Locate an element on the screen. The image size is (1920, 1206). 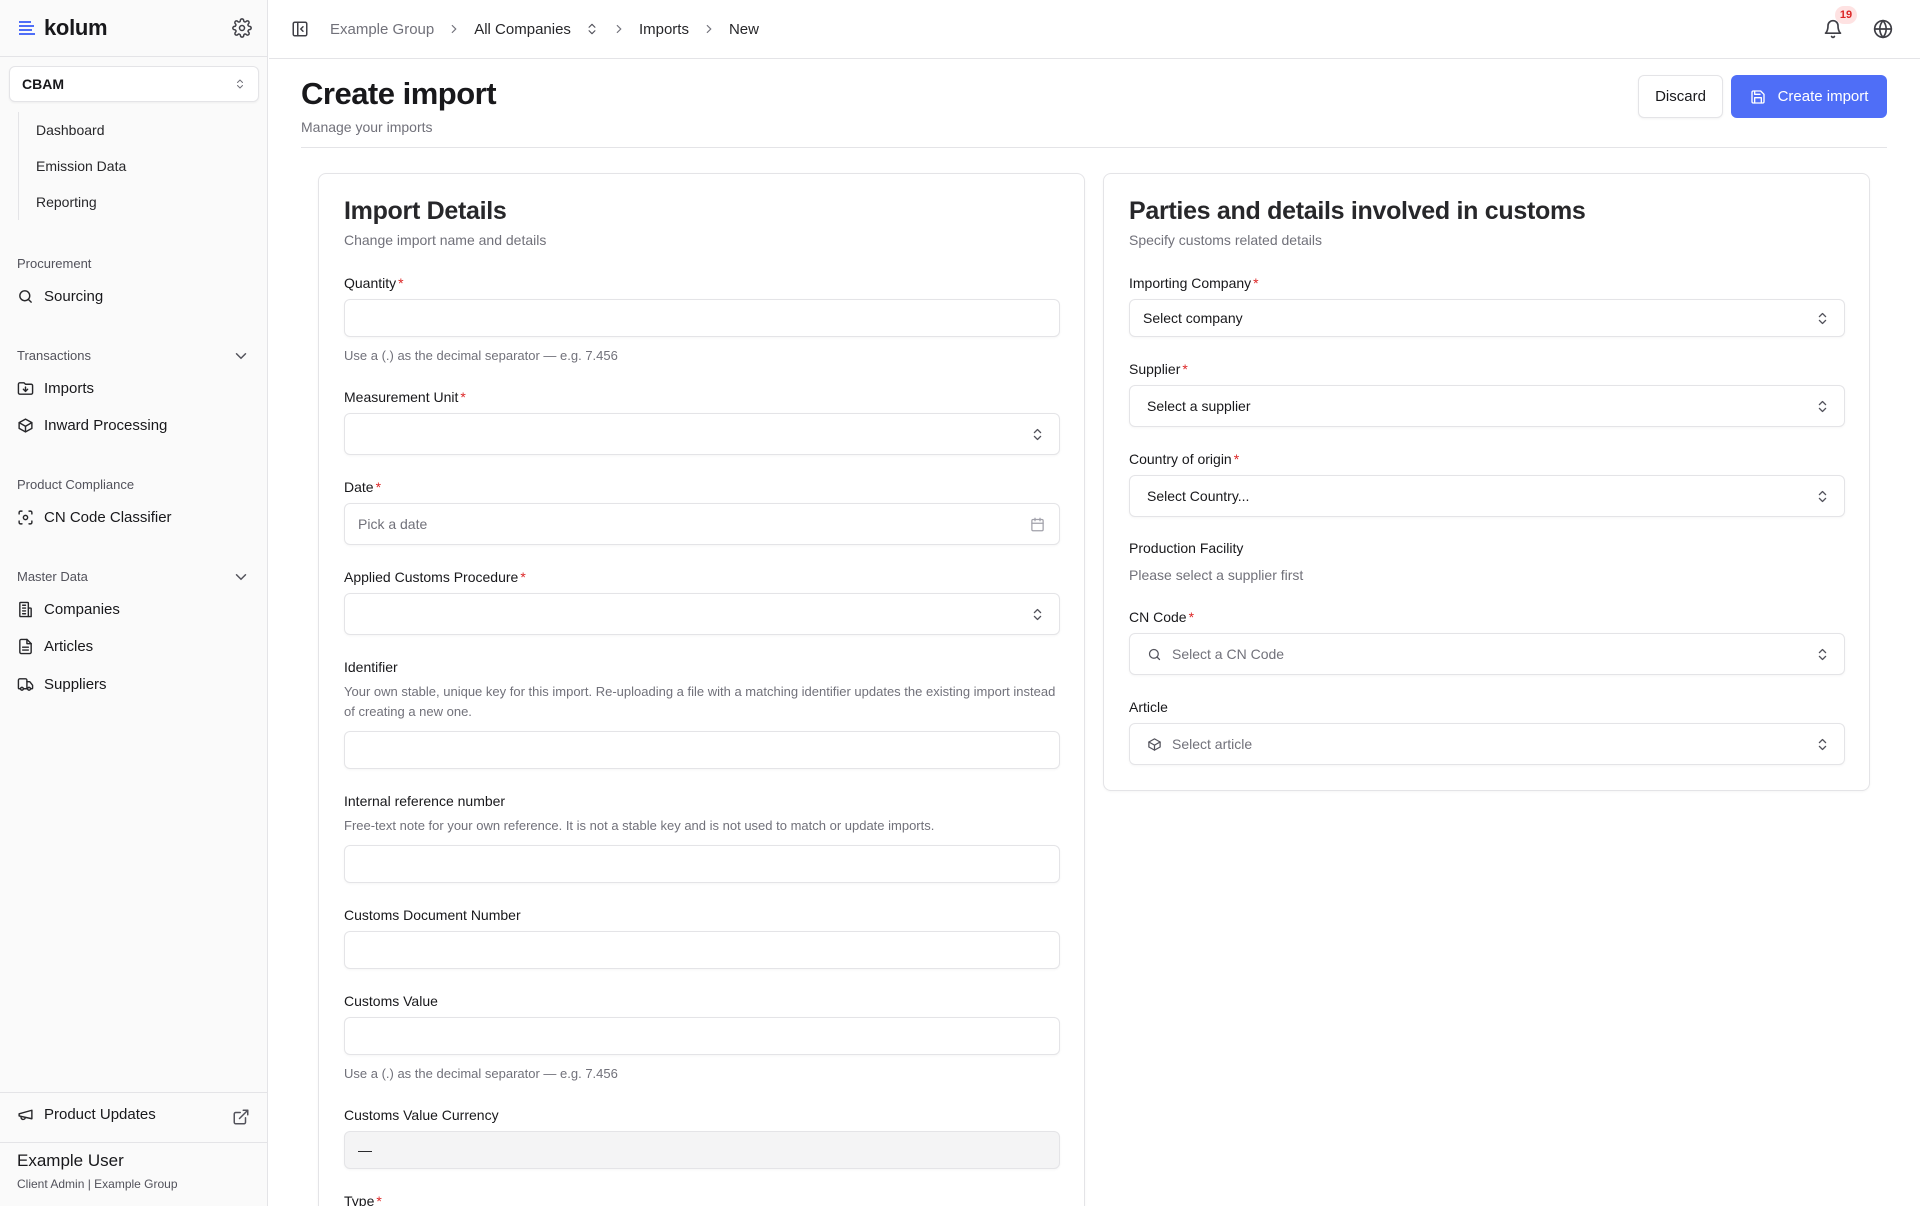
customs-document-input is located at coordinates (702, 950).